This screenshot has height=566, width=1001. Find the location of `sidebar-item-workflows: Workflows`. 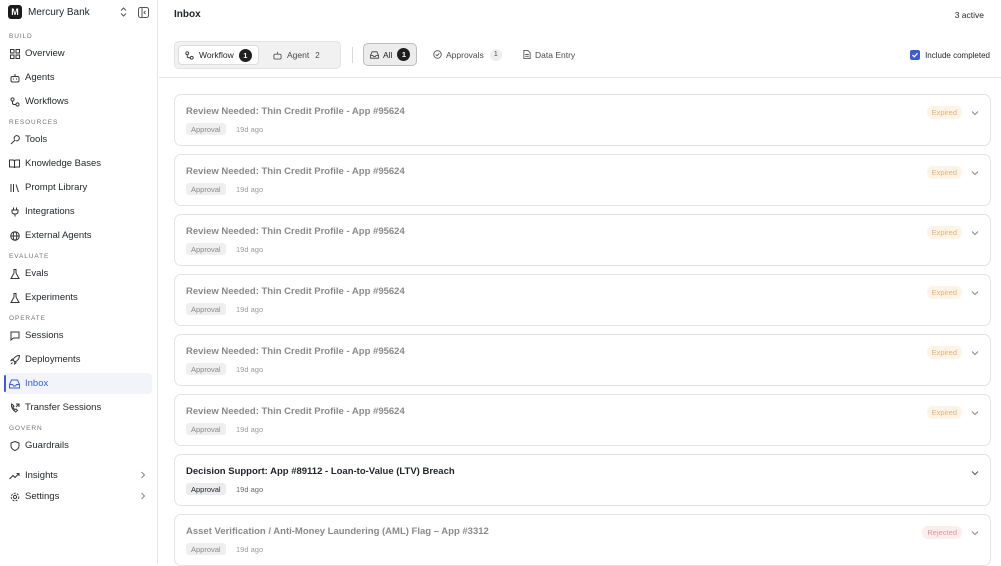

sidebar-item-workflows: Workflows is located at coordinates (78, 101).